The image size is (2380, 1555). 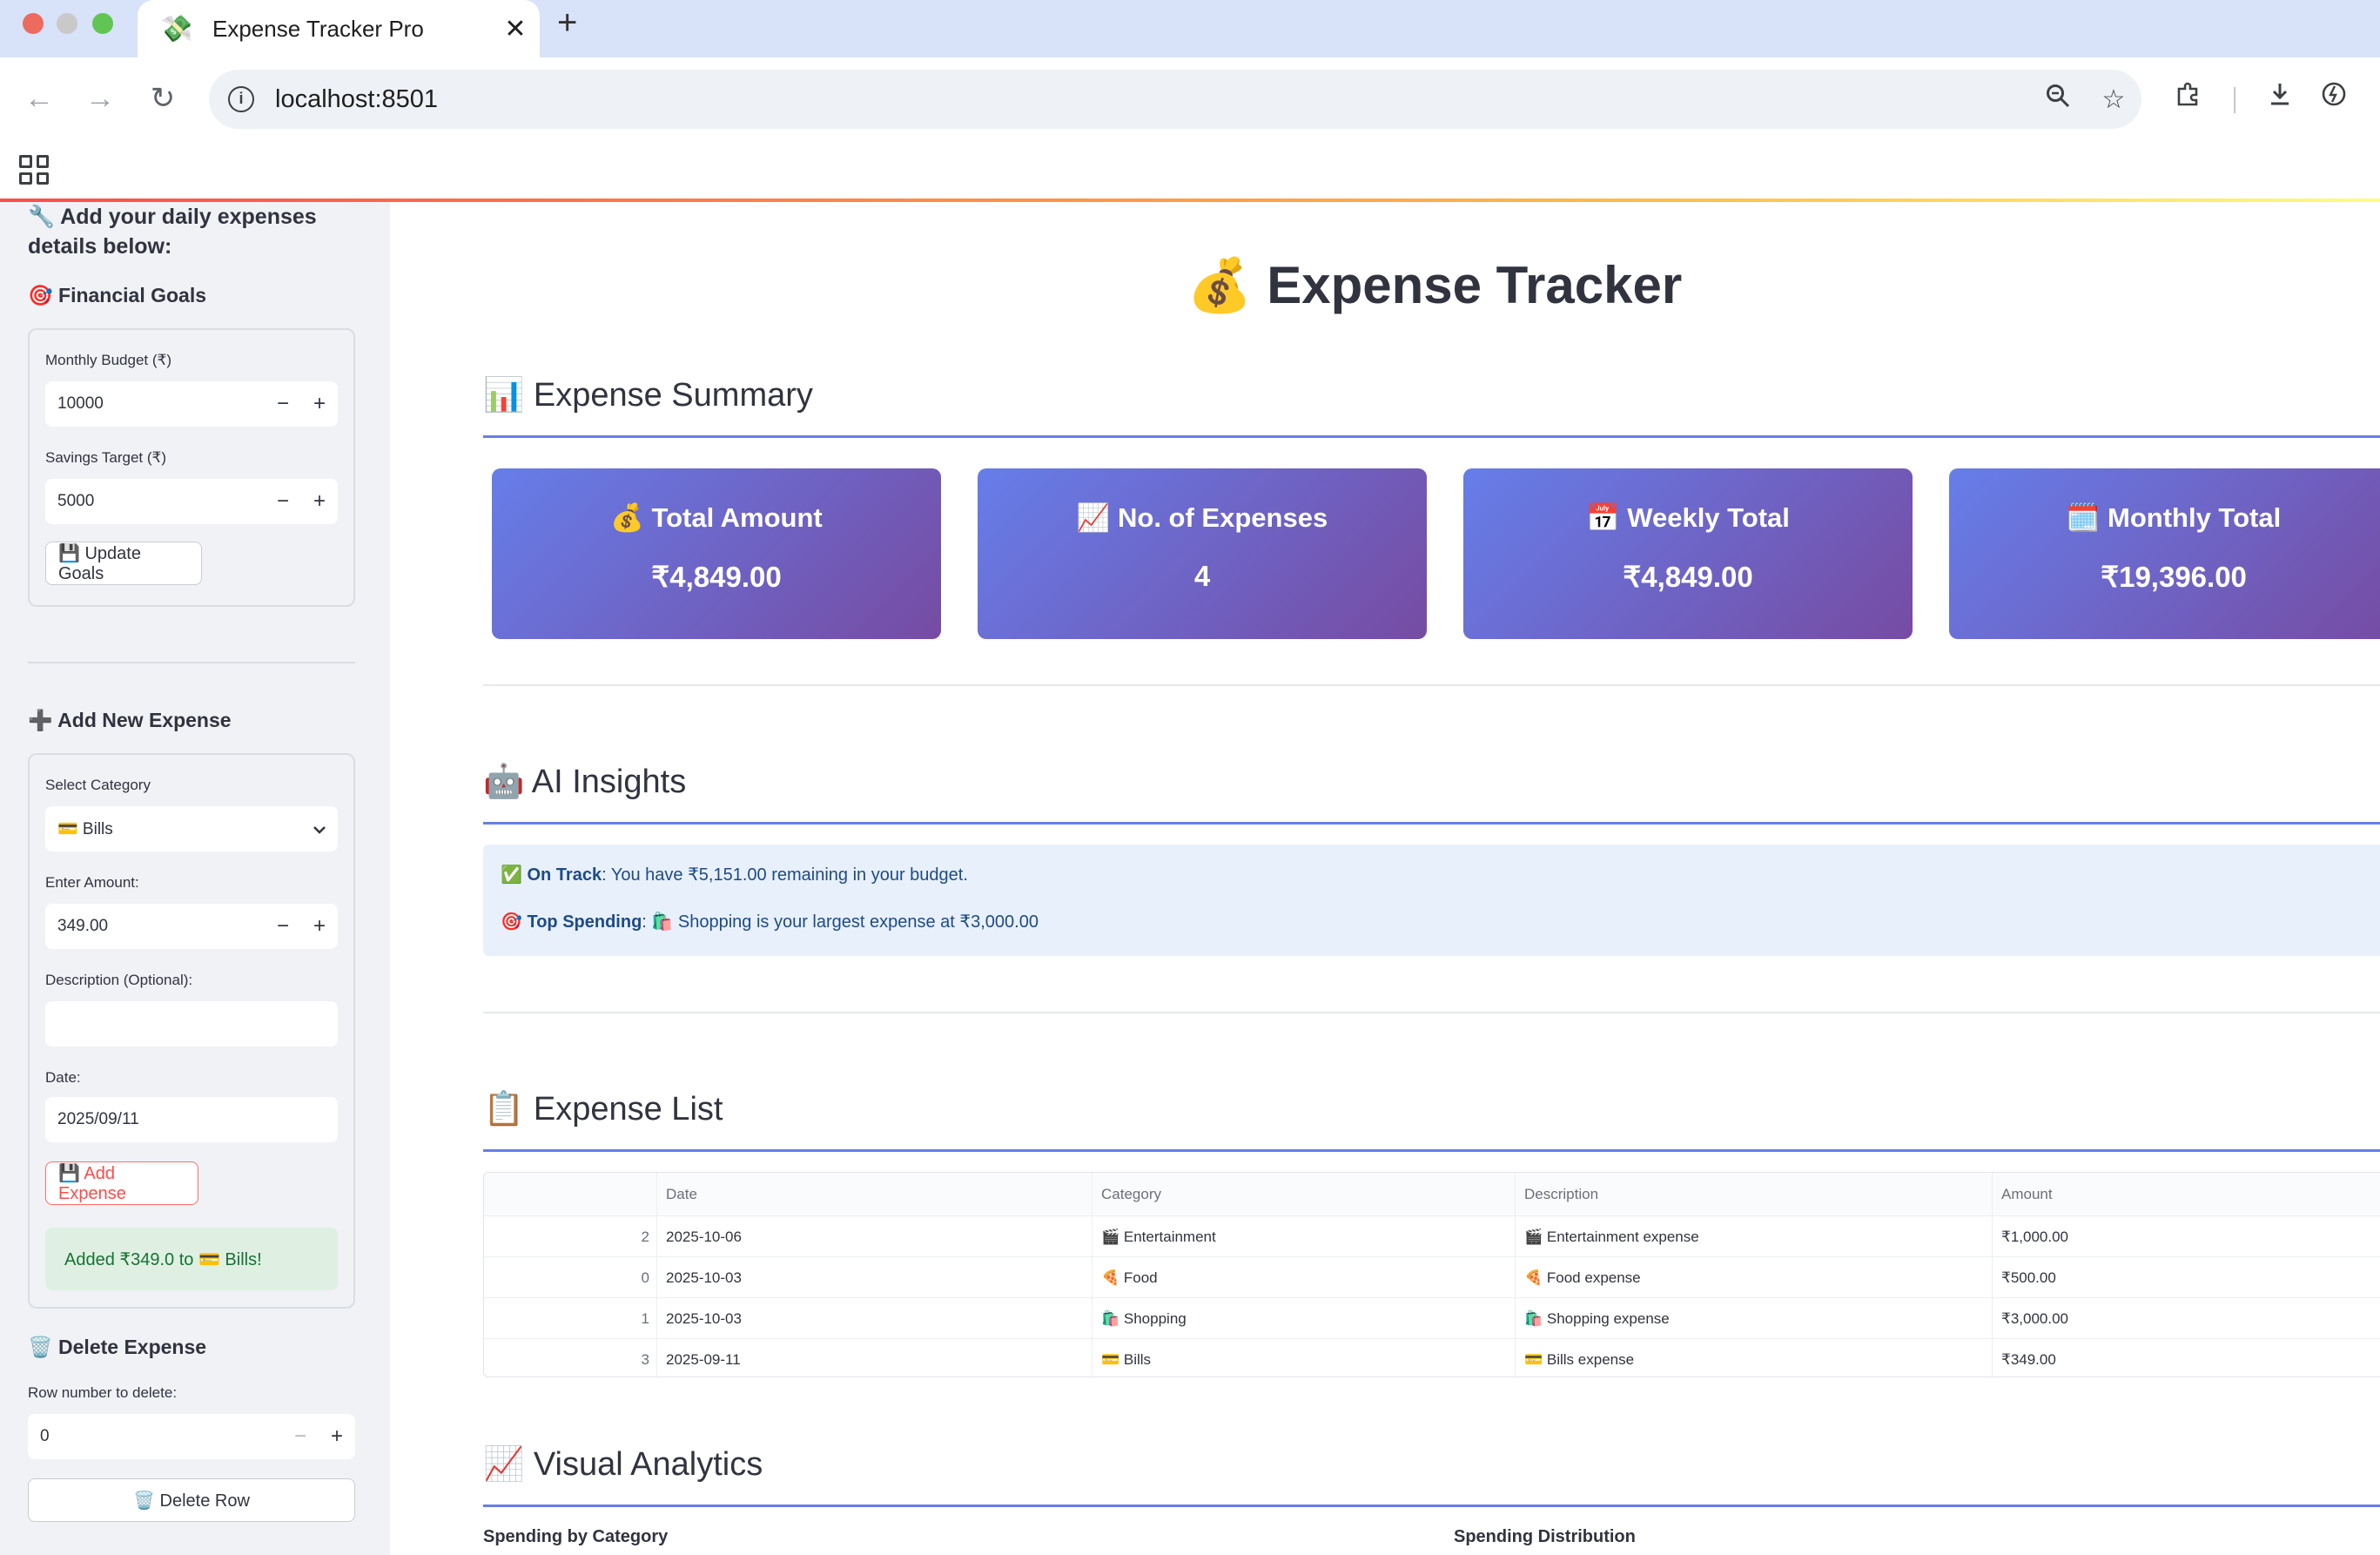 What do you see at coordinates (117, 1347) in the screenshot?
I see `delete-expense-heading: 🗑️ Delete Expense` at bounding box center [117, 1347].